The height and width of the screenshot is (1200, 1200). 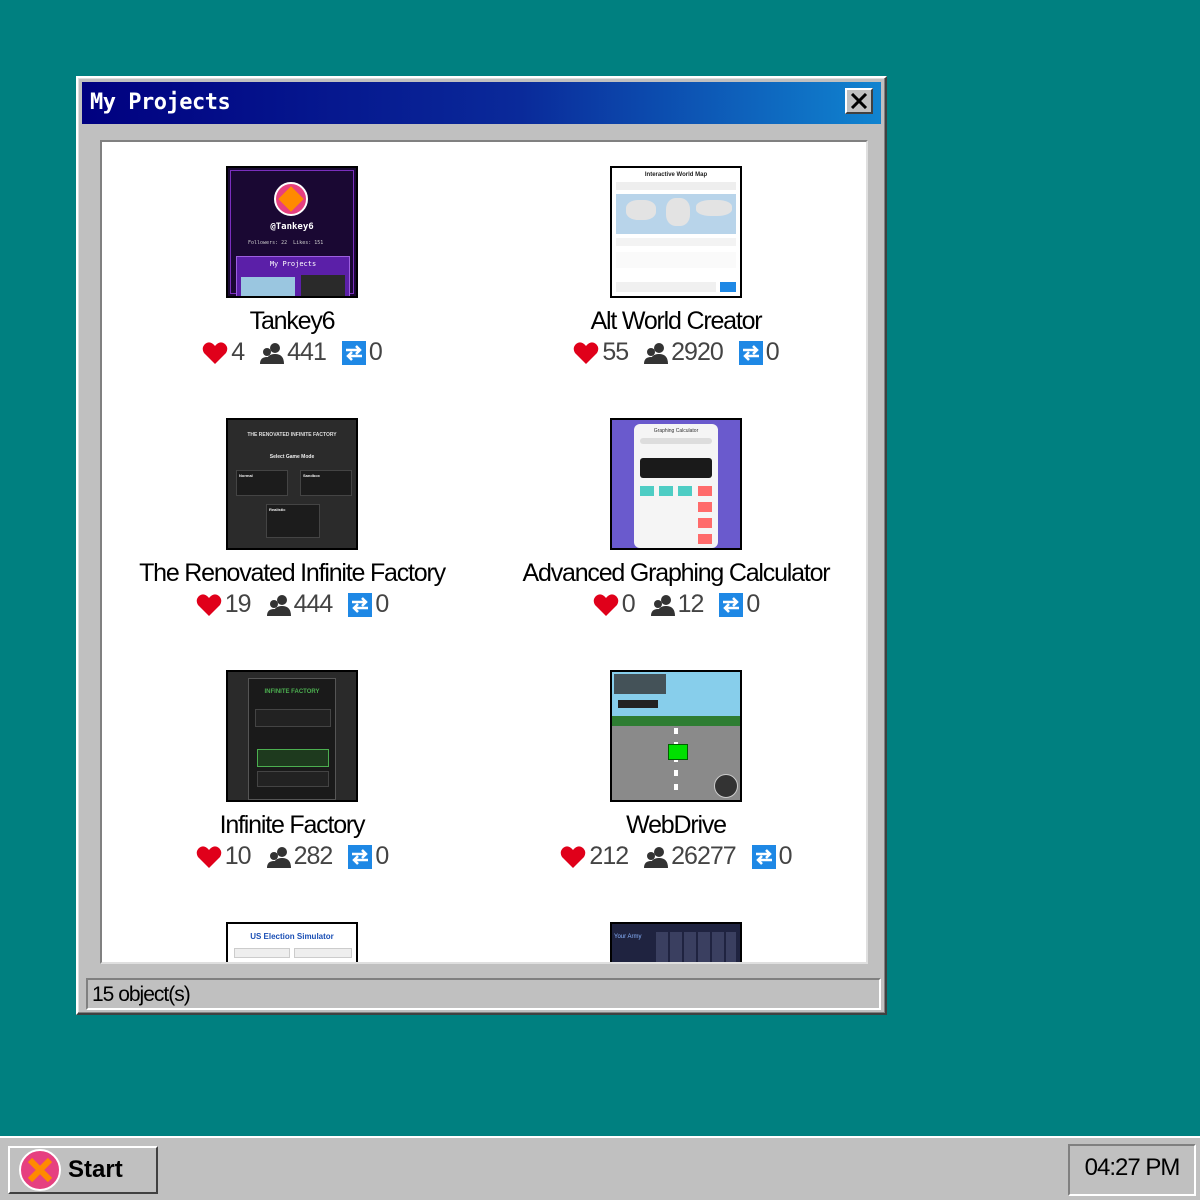 What do you see at coordinates (313, 604) in the screenshot?
I see `users-count: 444` at bounding box center [313, 604].